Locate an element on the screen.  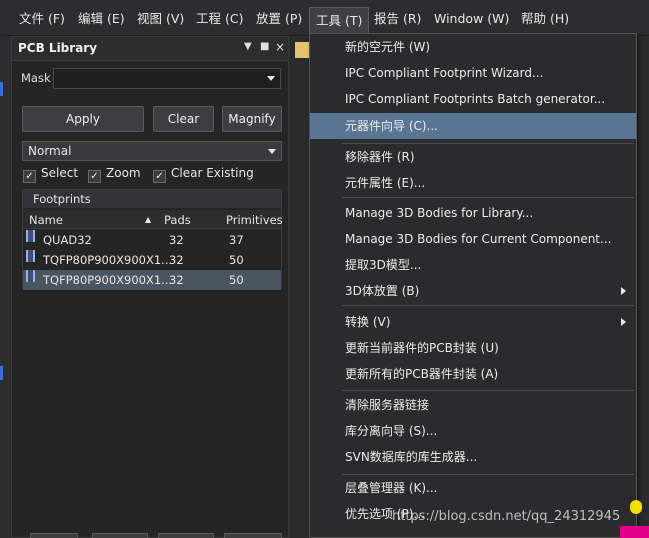
menu-window: Window (W) is located at coordinates (471, 19).